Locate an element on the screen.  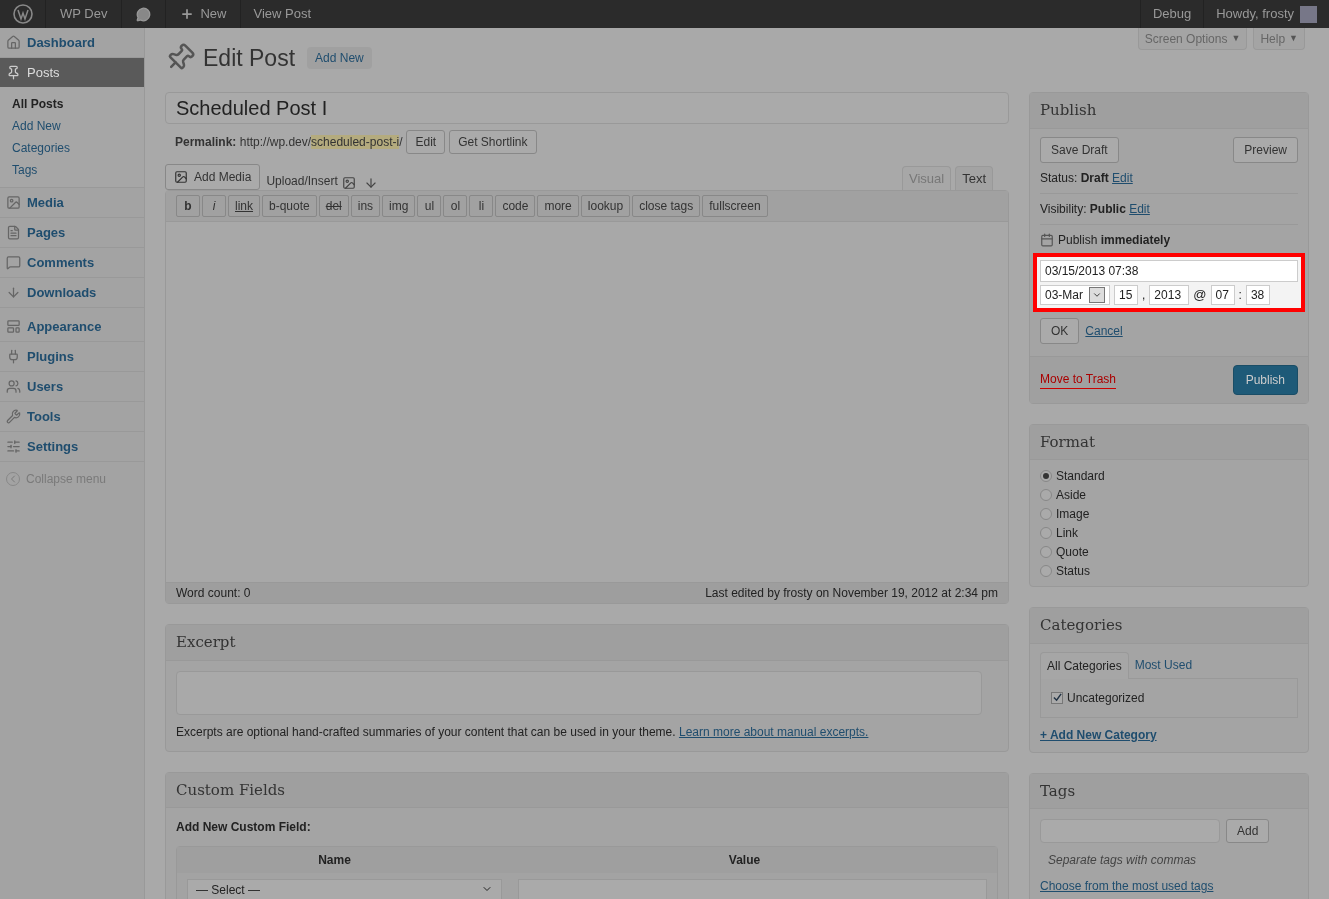
edit-button: Edit is located at coordinates (426, 142).